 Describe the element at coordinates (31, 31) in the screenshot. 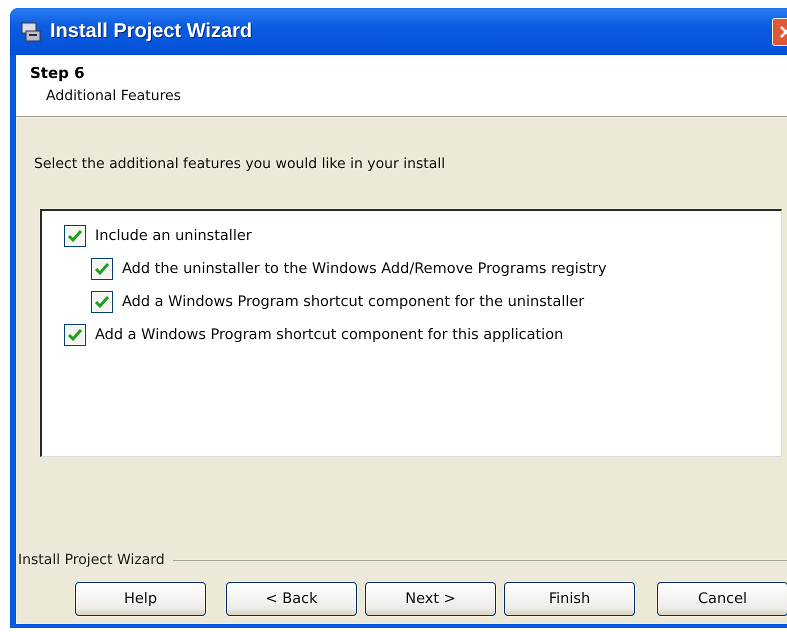

I see `installer-icon` at that location.